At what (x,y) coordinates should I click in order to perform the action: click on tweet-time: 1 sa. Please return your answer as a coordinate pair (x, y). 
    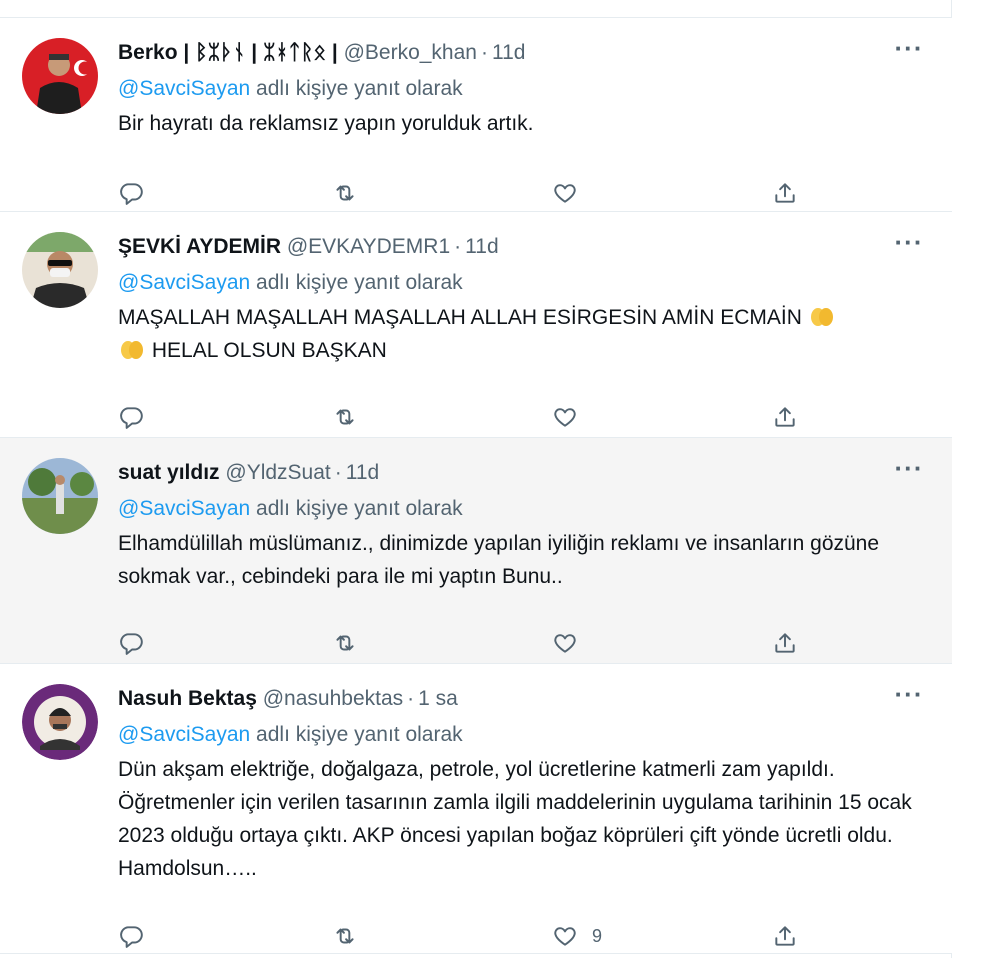
    Looking at the image, I should click on (438, 698).